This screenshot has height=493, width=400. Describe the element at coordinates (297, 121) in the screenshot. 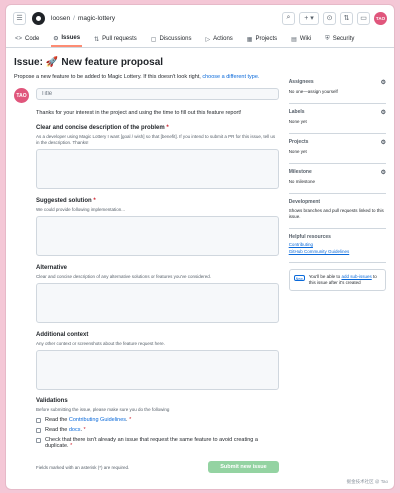

I see `sidebar-value: None yet` at that location.